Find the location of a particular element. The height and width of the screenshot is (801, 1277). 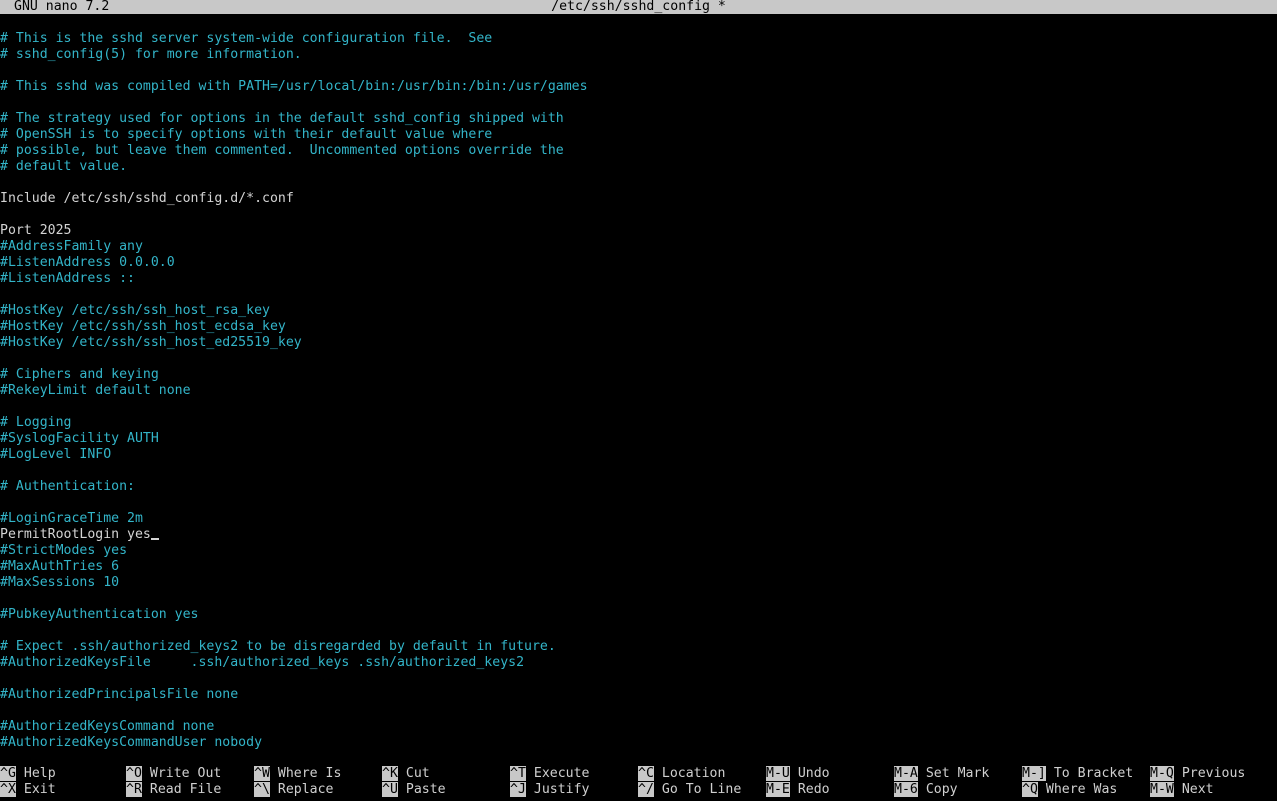

shortcut-paste: ^U Paste is located at coordinates (414, 790).